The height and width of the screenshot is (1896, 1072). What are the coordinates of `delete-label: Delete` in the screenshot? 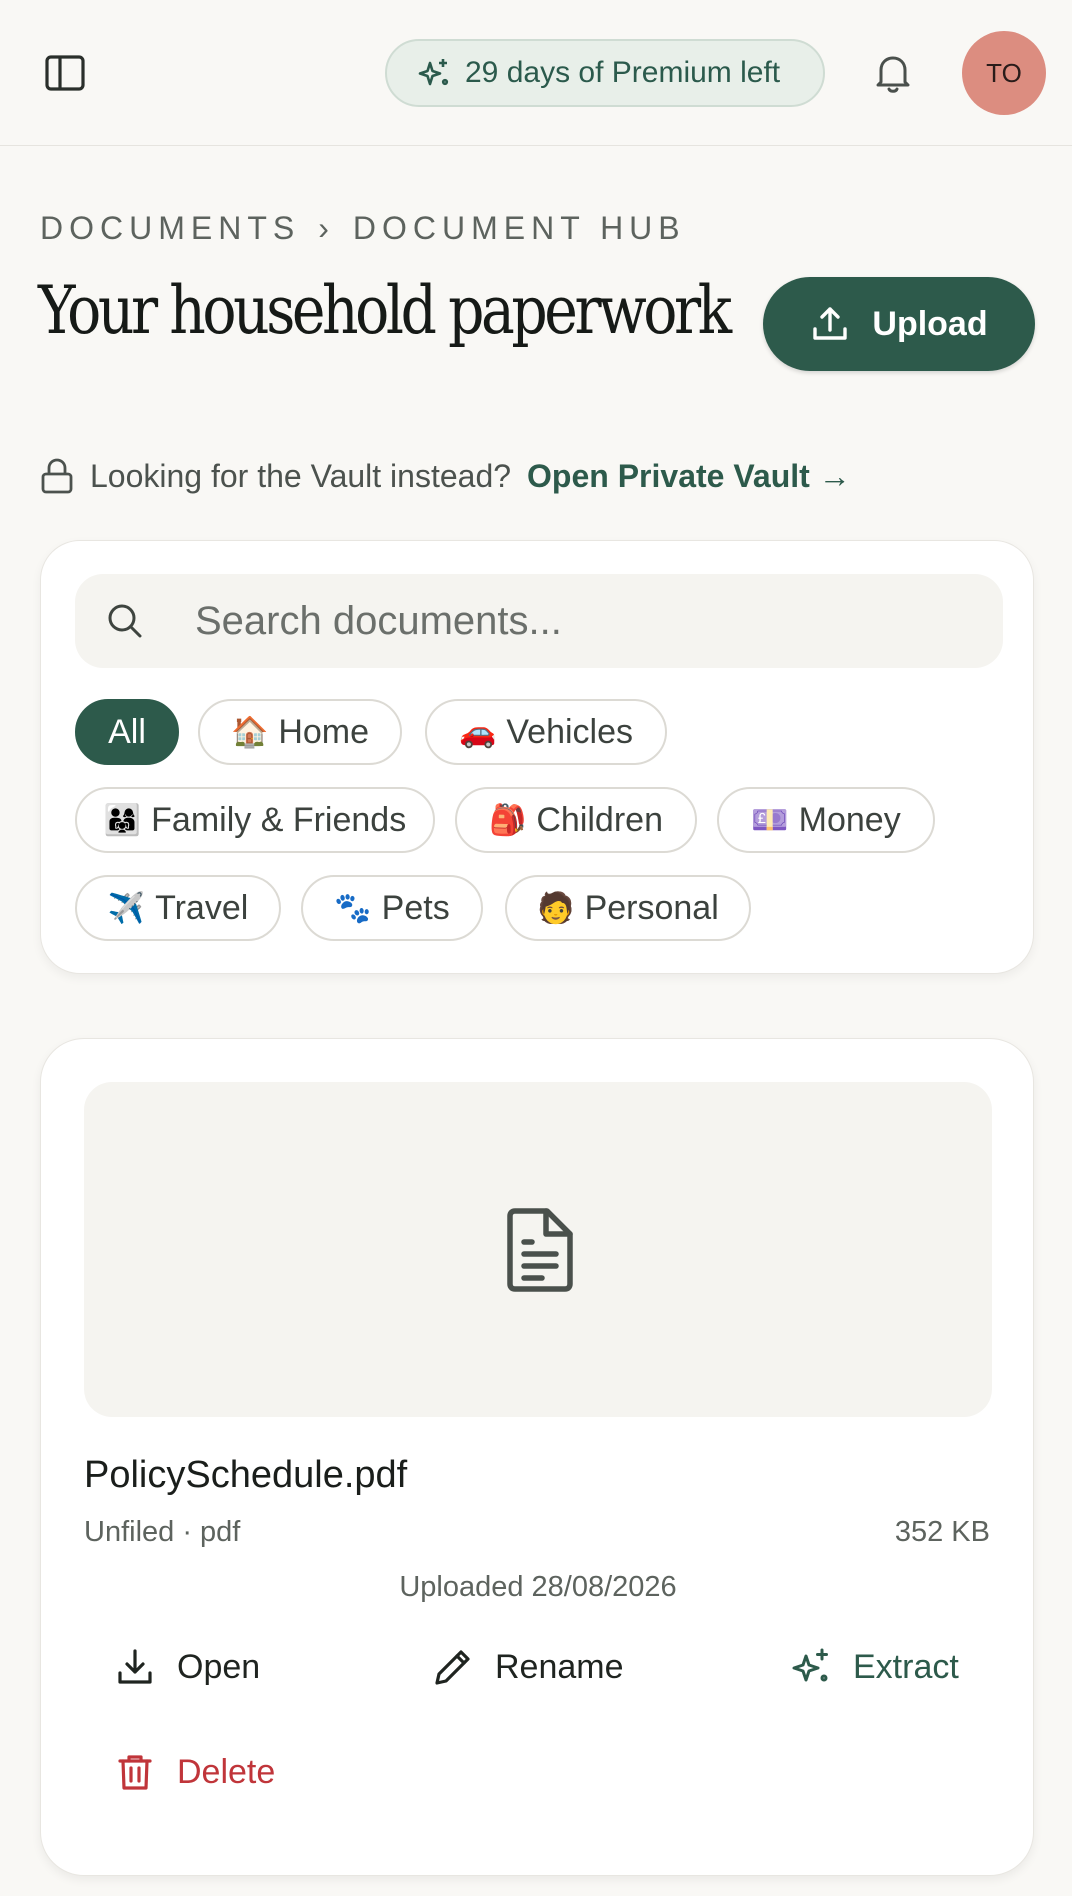 It's located at (226, 1771).